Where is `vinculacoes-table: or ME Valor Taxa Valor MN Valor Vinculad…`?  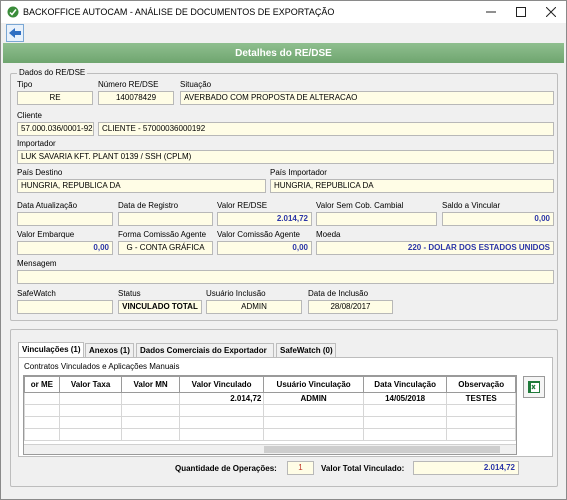
vinculacoes-table: or ME Valor Taxa Valor MN Valor Vinculad… is located at coordinates (270, 408).